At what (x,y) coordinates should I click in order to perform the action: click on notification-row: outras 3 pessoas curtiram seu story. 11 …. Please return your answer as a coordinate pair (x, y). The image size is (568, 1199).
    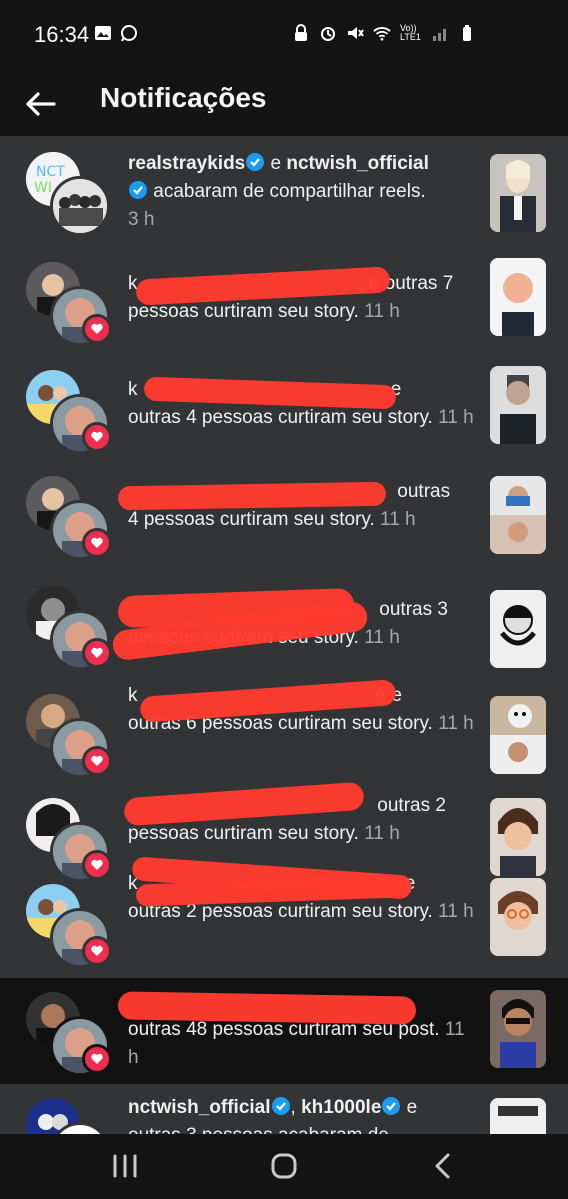
    Looking at the image, I should click on (284, 627).